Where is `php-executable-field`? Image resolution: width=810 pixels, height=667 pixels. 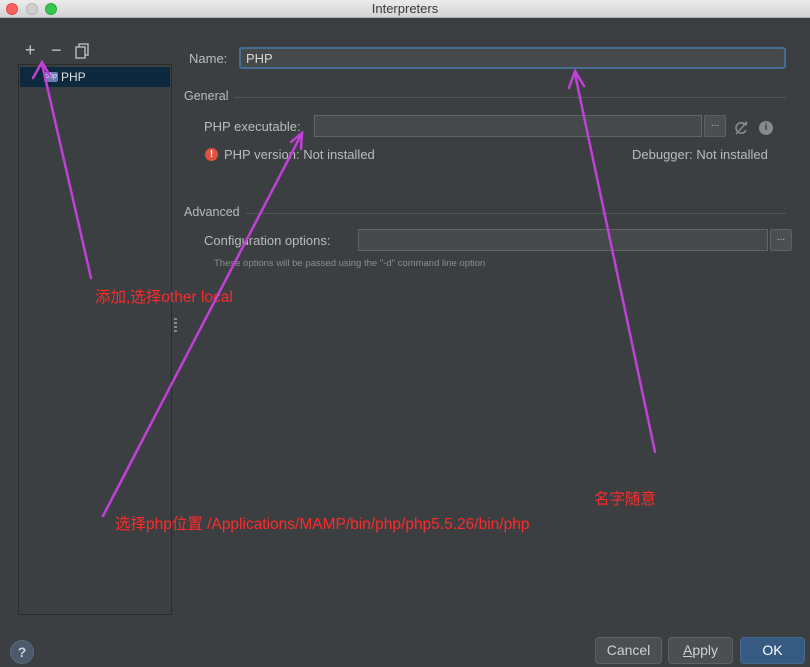
php-executable-field is located at coordinates (508, 126).